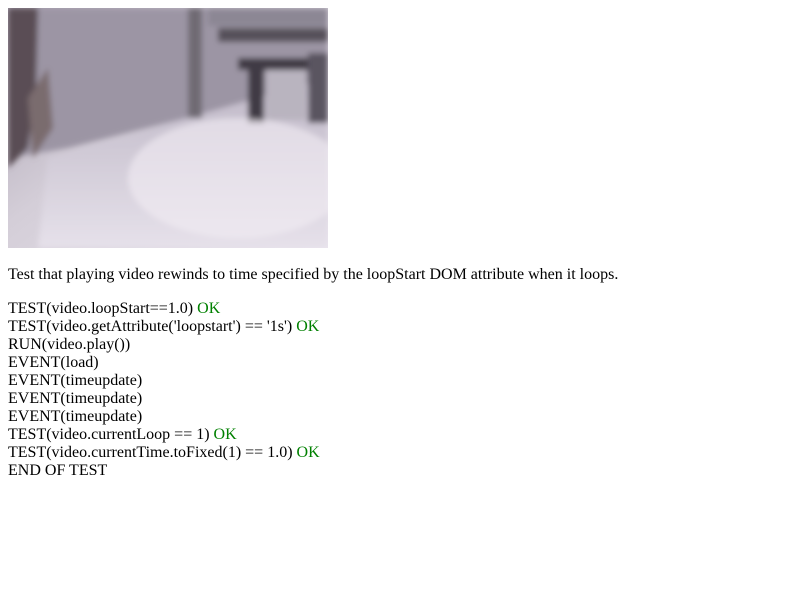 The height and width of the screenshot is (600, 800). I want to click on log-line-text: TEST(video.currentLoop == 1), so click(109, 434).